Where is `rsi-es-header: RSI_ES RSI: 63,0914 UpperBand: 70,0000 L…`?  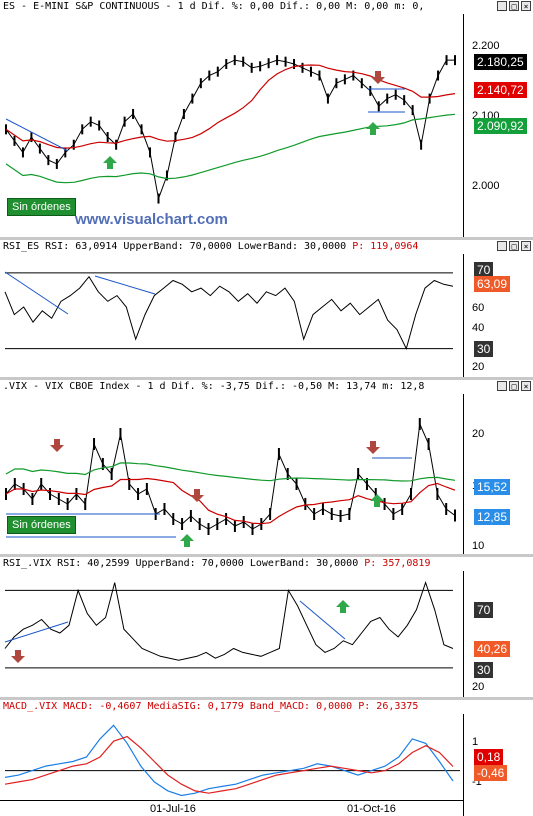 rsi-es-header: RSI_ES RSI: 63,0914 UpperBand: 70,0000 L… is located at coordinates (266, 247).